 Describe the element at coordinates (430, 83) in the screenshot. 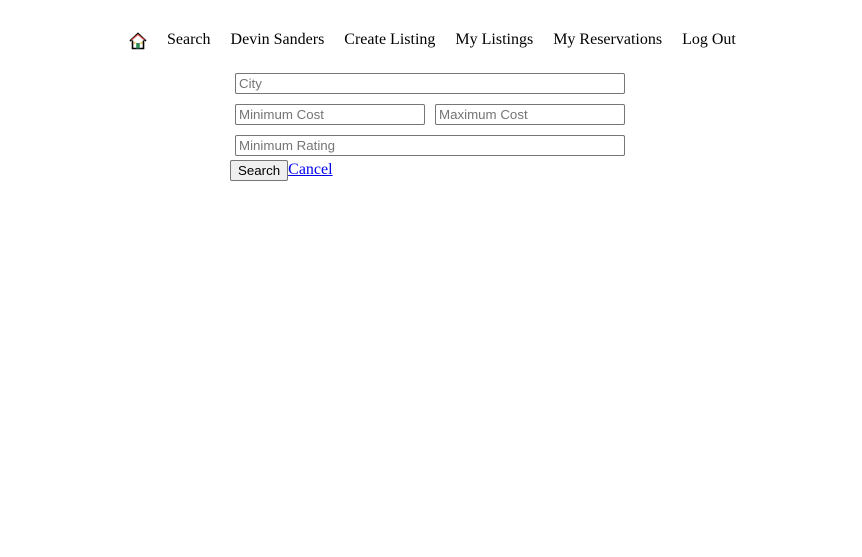

I see `city-input` at that location.